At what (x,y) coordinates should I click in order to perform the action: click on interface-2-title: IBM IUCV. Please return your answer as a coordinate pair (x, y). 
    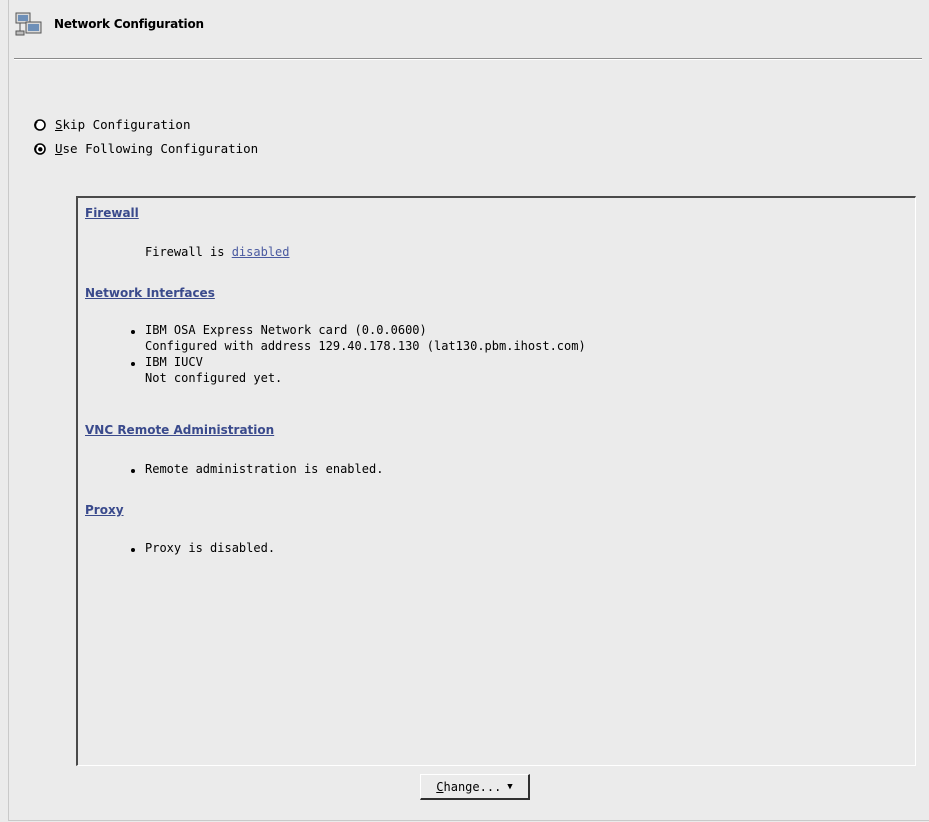
    Looking at the image, I should click on (174, 362).